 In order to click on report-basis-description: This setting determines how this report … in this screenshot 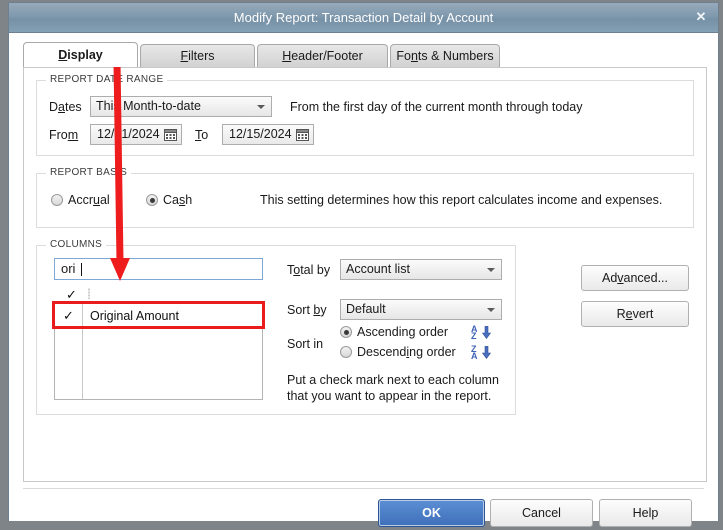, I will do `click(461, 200)`.